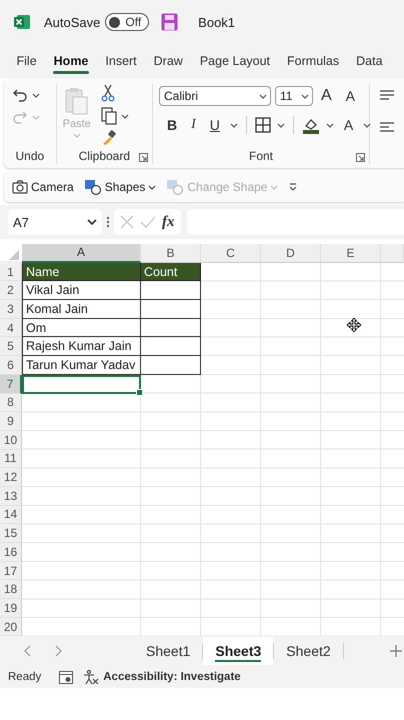 Image resolution: width=404 pixels, height=720 pixels. What do you see at coordinates (11, 272) in the screenshot?
I see `row-header: 1` at bounding box center [11, 272].